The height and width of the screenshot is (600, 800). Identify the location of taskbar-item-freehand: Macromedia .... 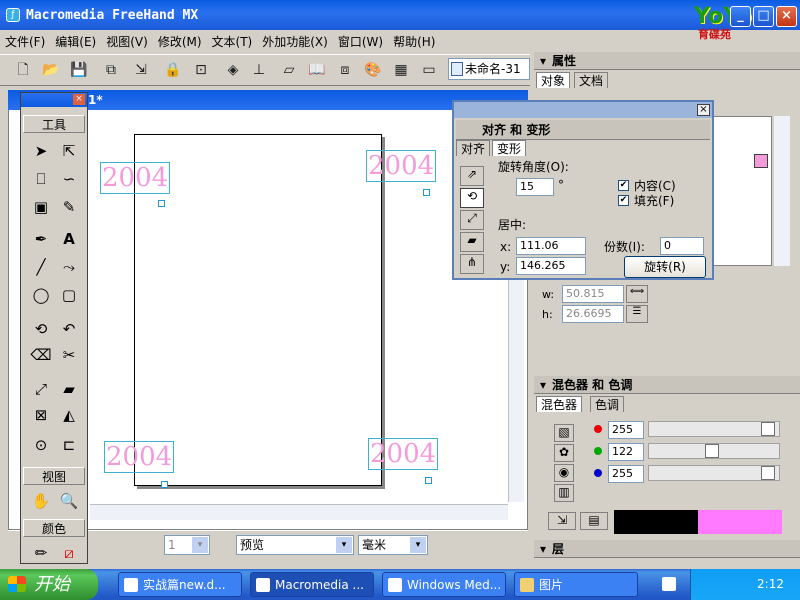
(312, 584).